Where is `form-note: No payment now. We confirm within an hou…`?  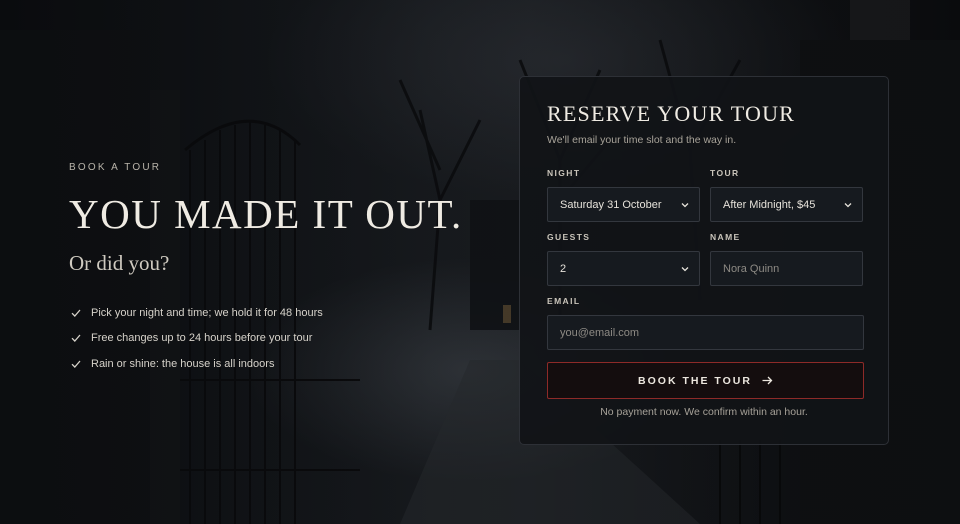 form-note: No payment now. We confirm within an hou… is located at coordinates (704, 412).